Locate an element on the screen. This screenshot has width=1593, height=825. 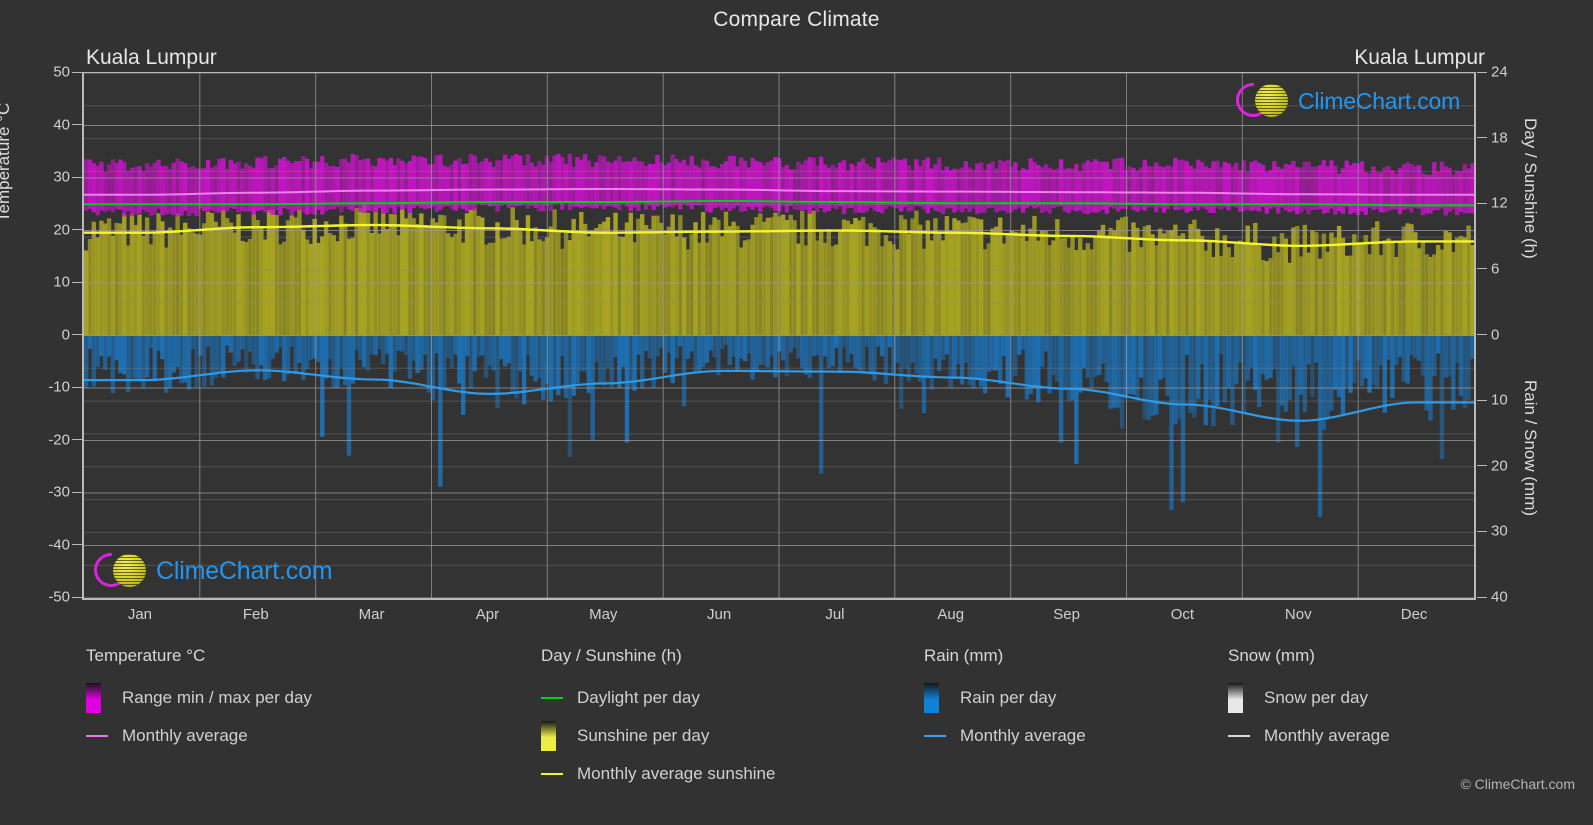
y-axis-right-bottom-tick: 10 is located at coordinates (1499, 400).